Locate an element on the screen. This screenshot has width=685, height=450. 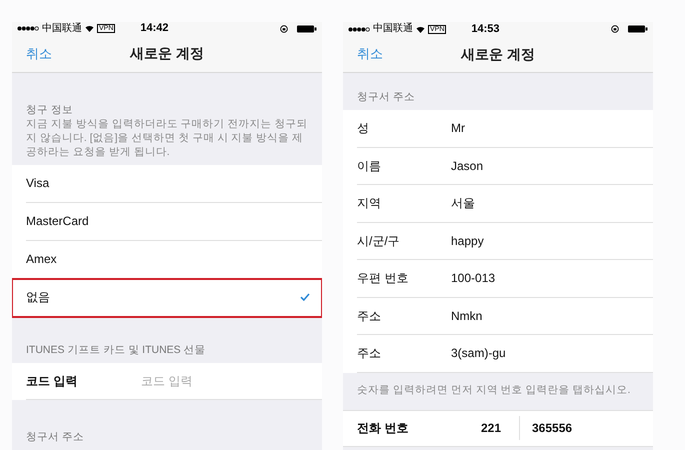
field-label: 우편 번호 is located at coordinates (383, 279).